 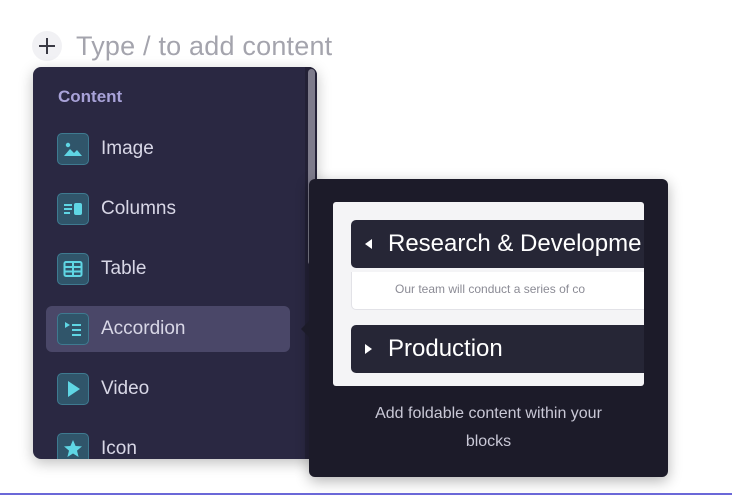 I want to click on accordion-header-collapsed: Production, so click(x=497, y=349).